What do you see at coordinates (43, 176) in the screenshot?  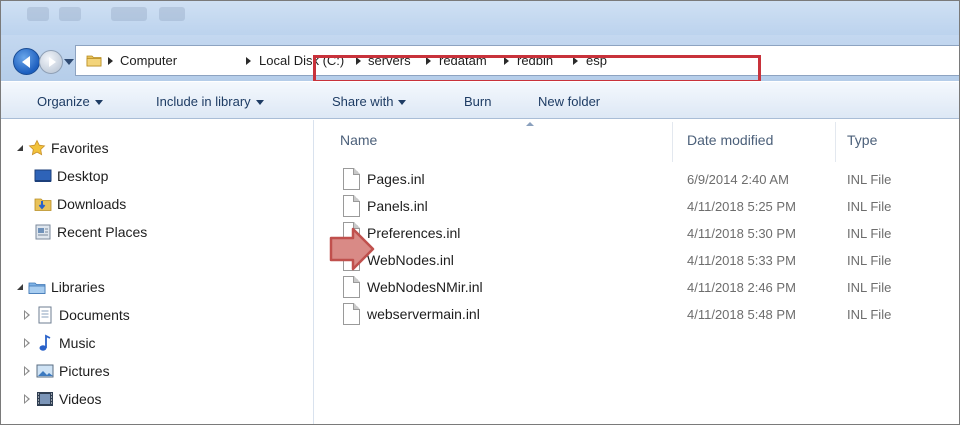 I see `desktop-icon` at bounding box center [43, 176].